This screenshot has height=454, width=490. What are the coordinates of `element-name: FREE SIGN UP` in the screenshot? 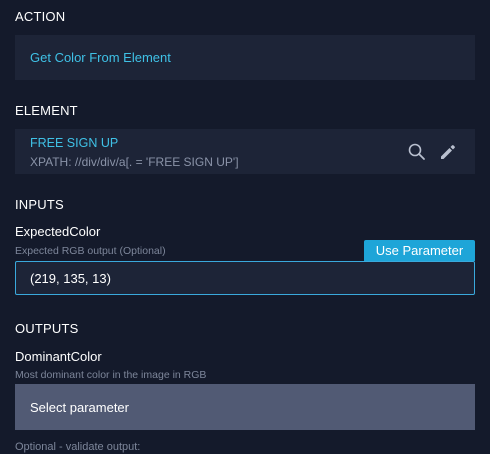 It's located at (74, 143).